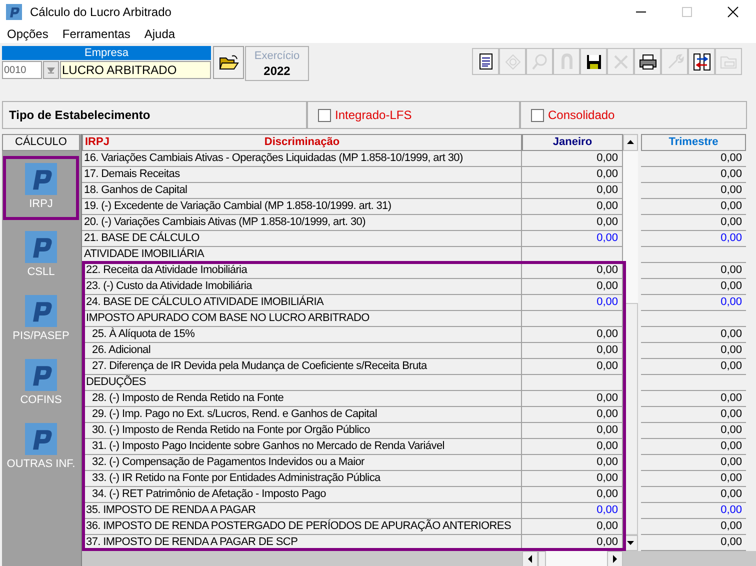  What do you see at coordinates (41, 142) in the screenshot?
I see `section-header: CÁLCULO` at bounding box center [41, 142].